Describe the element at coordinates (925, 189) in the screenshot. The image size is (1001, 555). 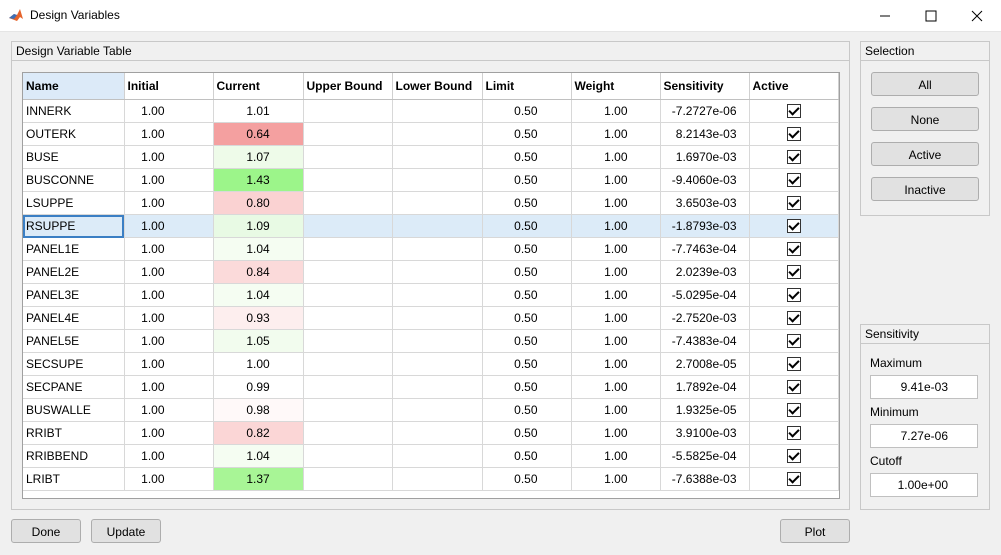
I see `select-inactive-button: Inactive` at that location.